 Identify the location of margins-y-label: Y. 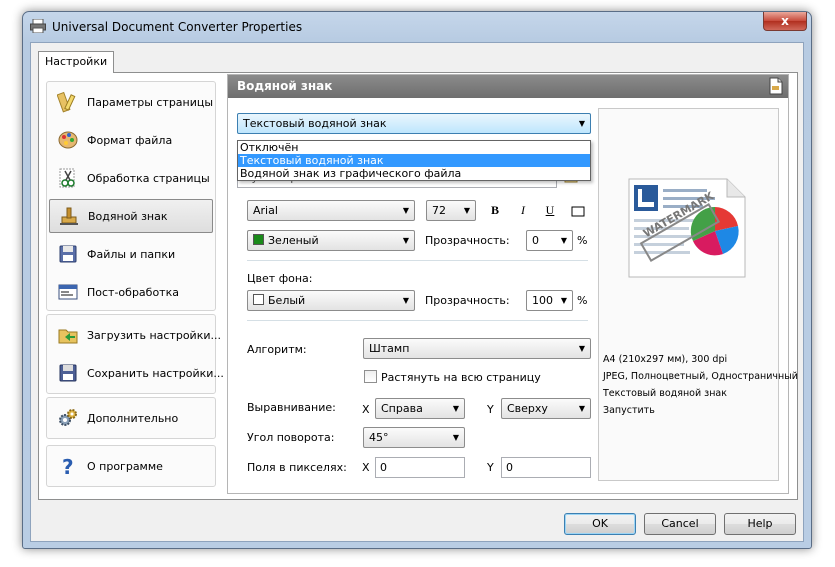
(490, 467).